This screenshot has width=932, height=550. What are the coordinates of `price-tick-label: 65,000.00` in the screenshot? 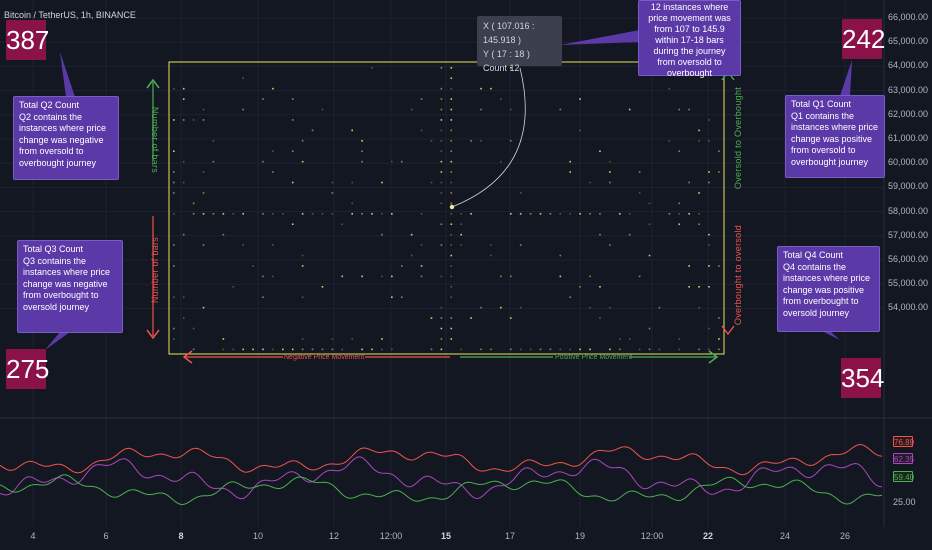 It's located at (908, 41).